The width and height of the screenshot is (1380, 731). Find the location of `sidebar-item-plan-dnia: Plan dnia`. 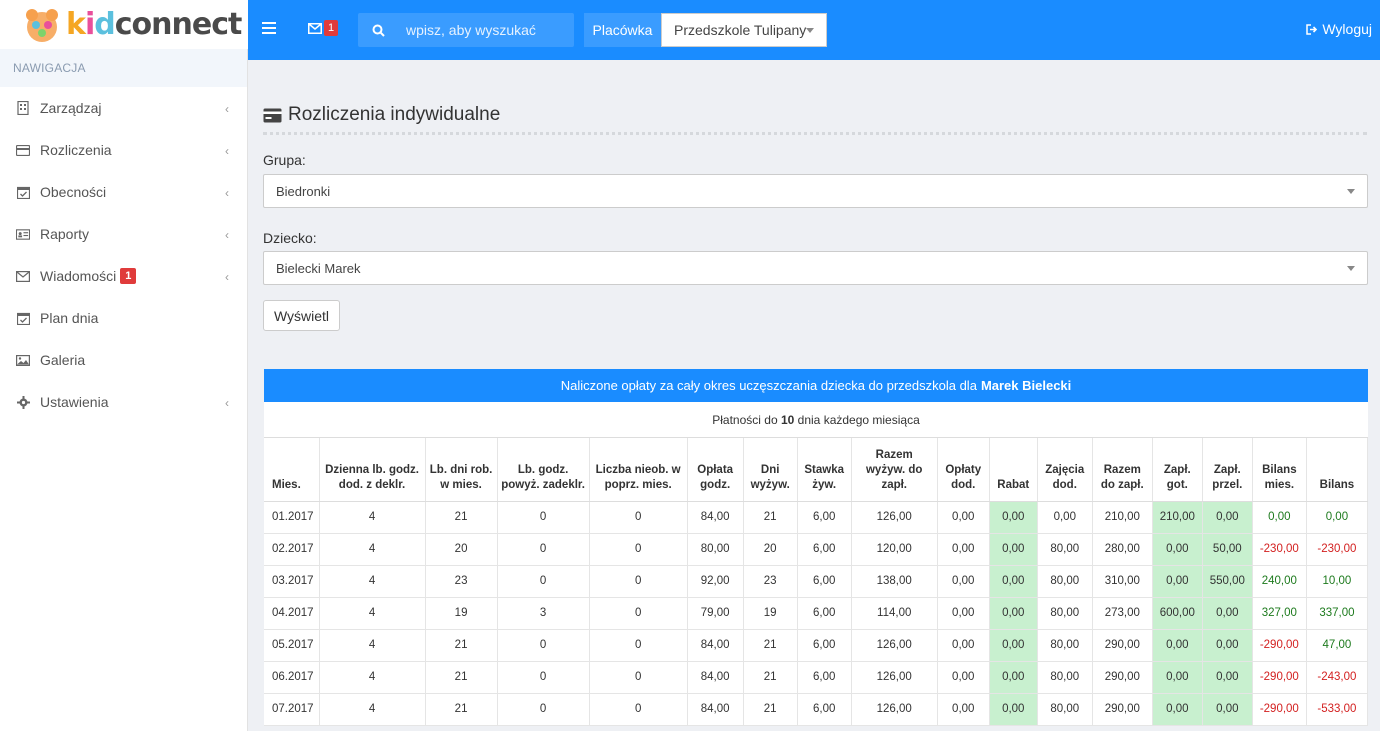

sidebar-item-plan-dnia: Plan dnia is located at coordinates (123, 318).